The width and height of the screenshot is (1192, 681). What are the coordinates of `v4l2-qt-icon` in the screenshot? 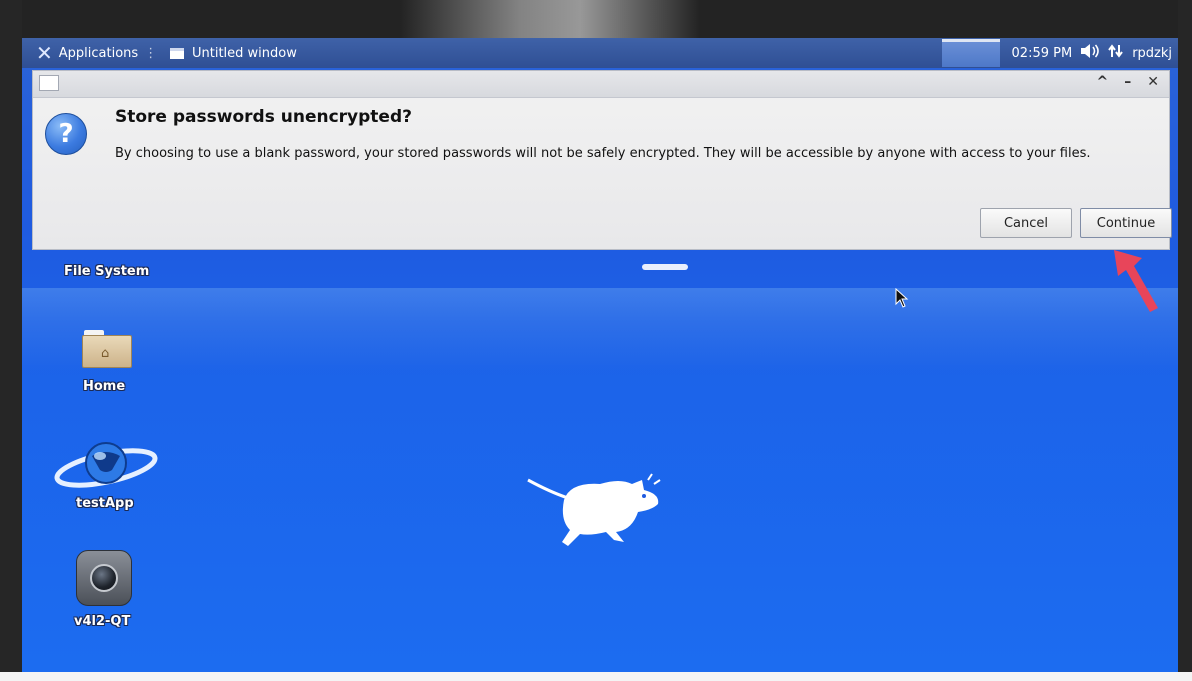 It's located at (104, 578).